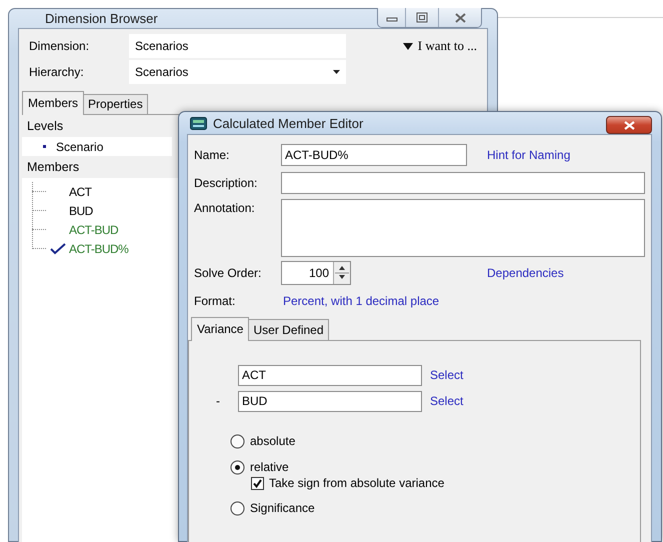 Image resolution: width=663 pixels, height=542 pixels. What do you see at coordinates (57, 72) in the screenshot?
I see `field-label: Hierarchy:` at bounding box center [57, 72].